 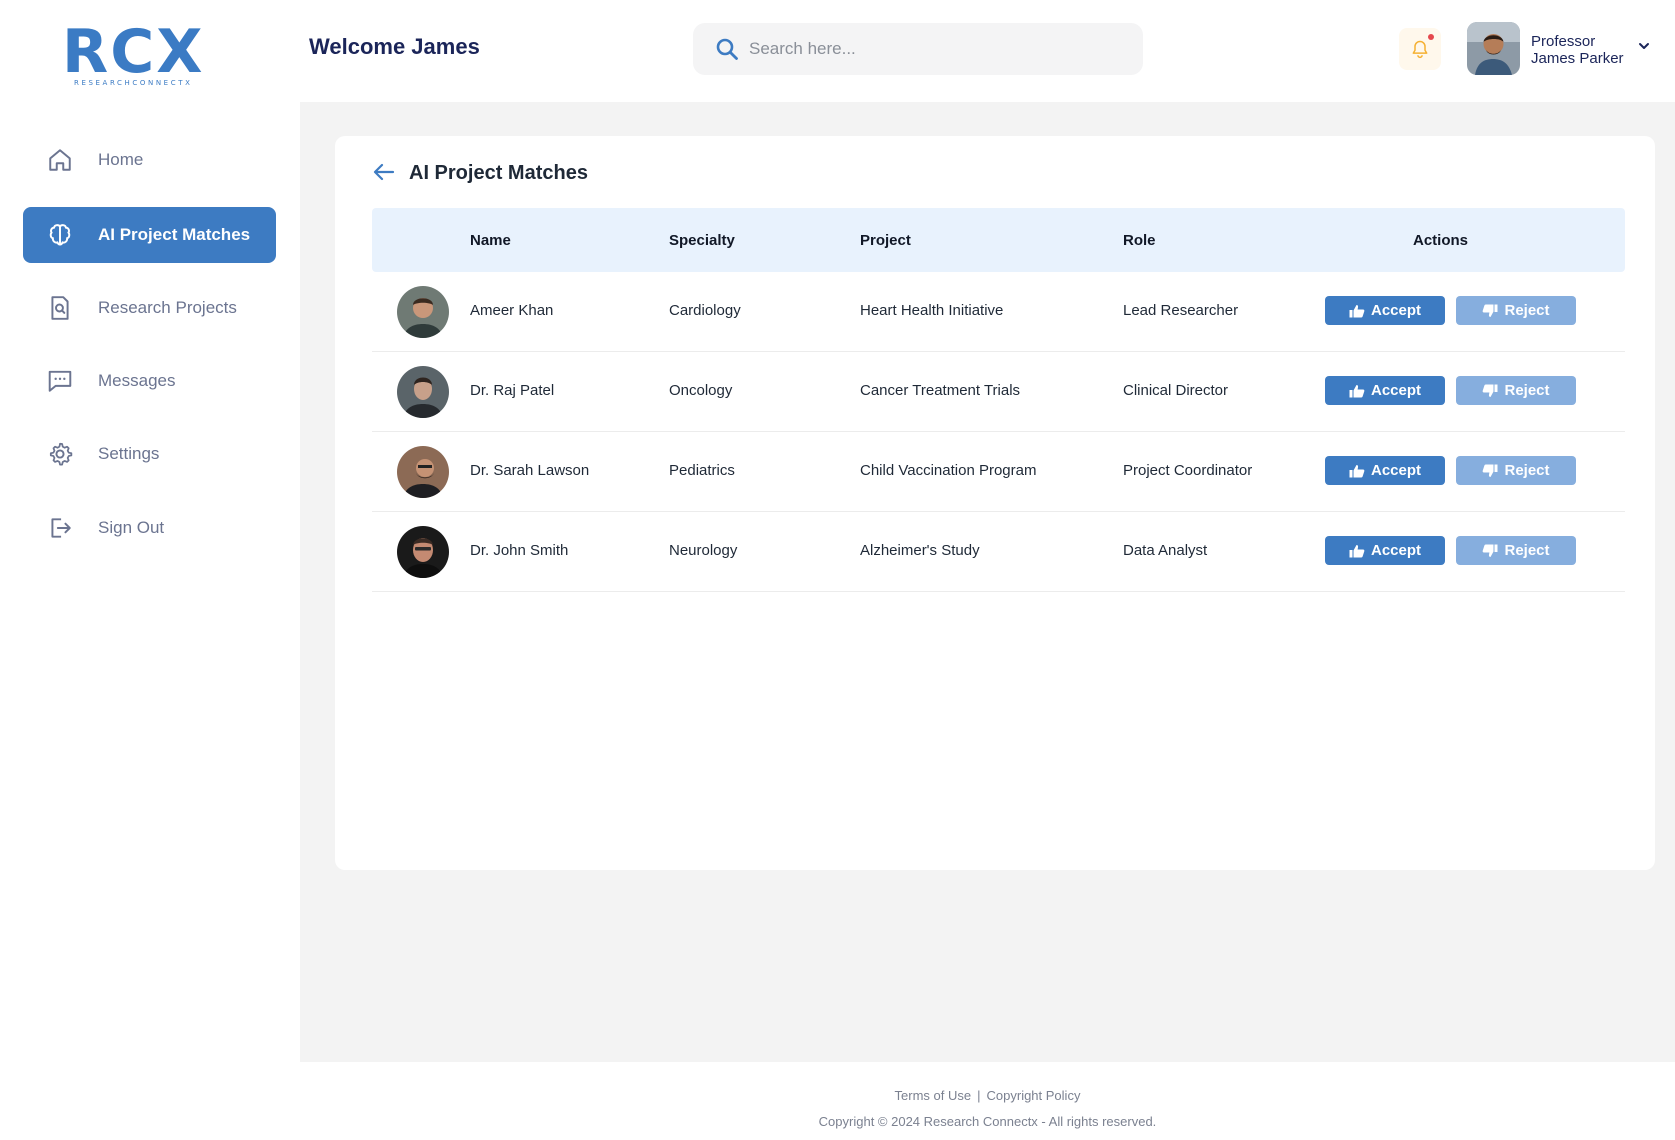 I want to click on search-icon, so click(x=727, y=49).